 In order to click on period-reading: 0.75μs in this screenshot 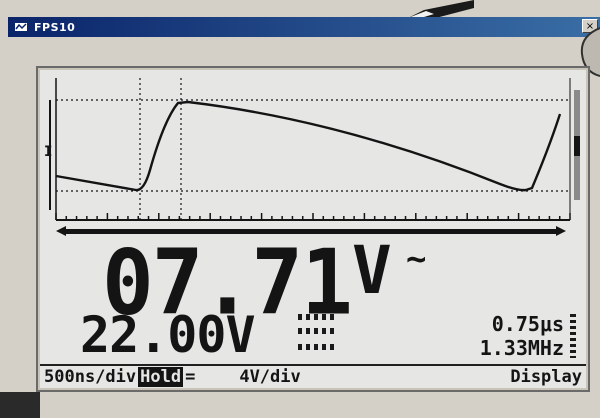, I will do `click(527, 324)`.